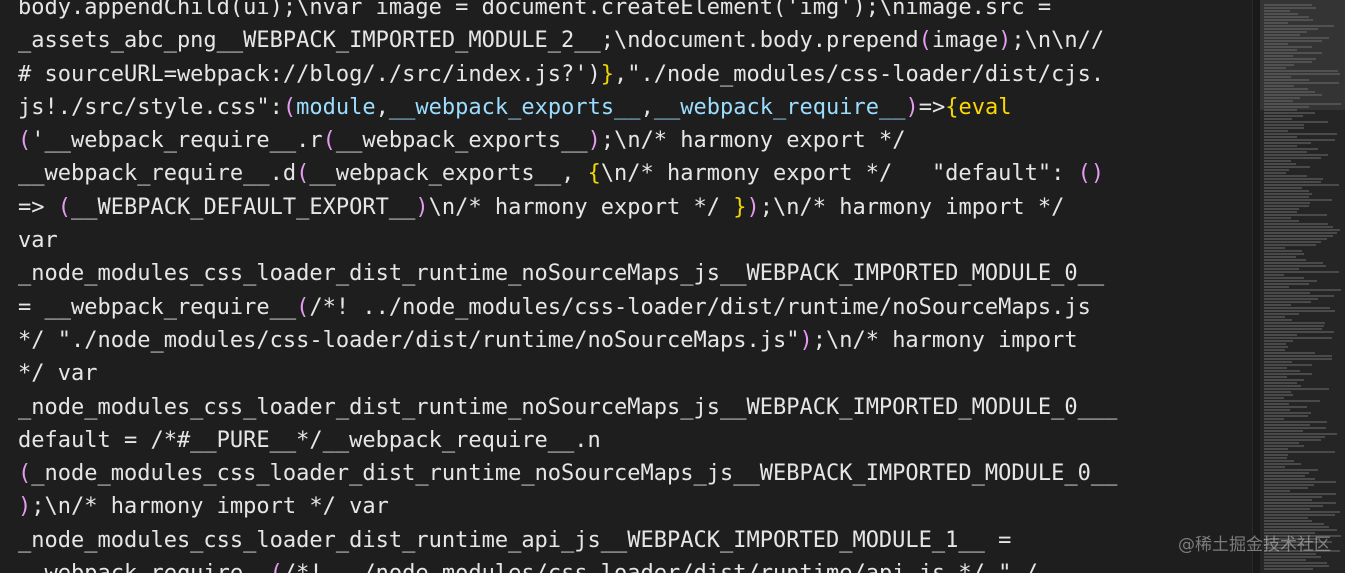 The width and height of the screenshot is (1345, 573). I want to click on code-token: ;\n/* harmony export */, so click(753, 141).